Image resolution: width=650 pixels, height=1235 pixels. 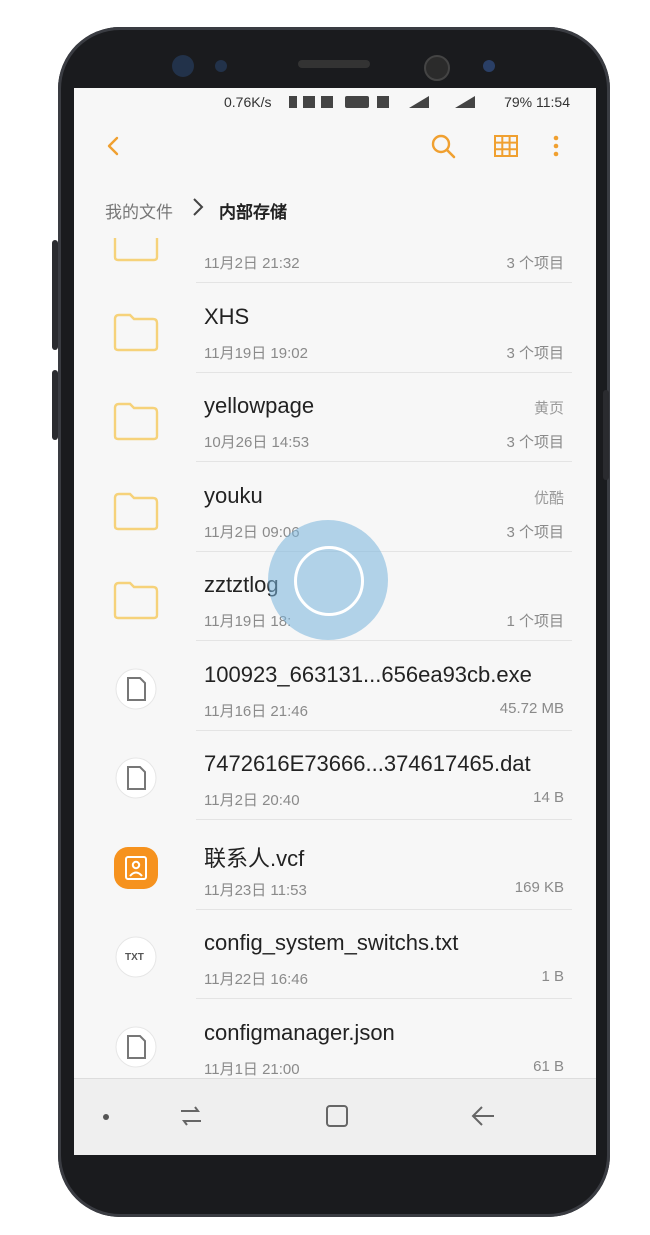 I want to click on network-speed: 0.76K/s, so click(x=248, y=102).